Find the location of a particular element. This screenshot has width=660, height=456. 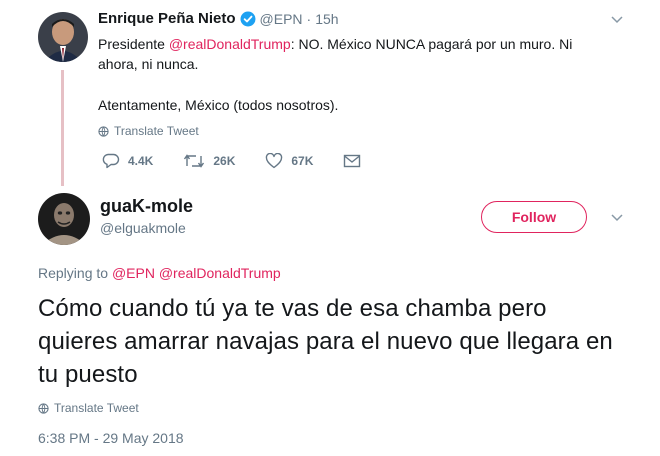

chevron-down-icon is located at coordinates (617, 22).